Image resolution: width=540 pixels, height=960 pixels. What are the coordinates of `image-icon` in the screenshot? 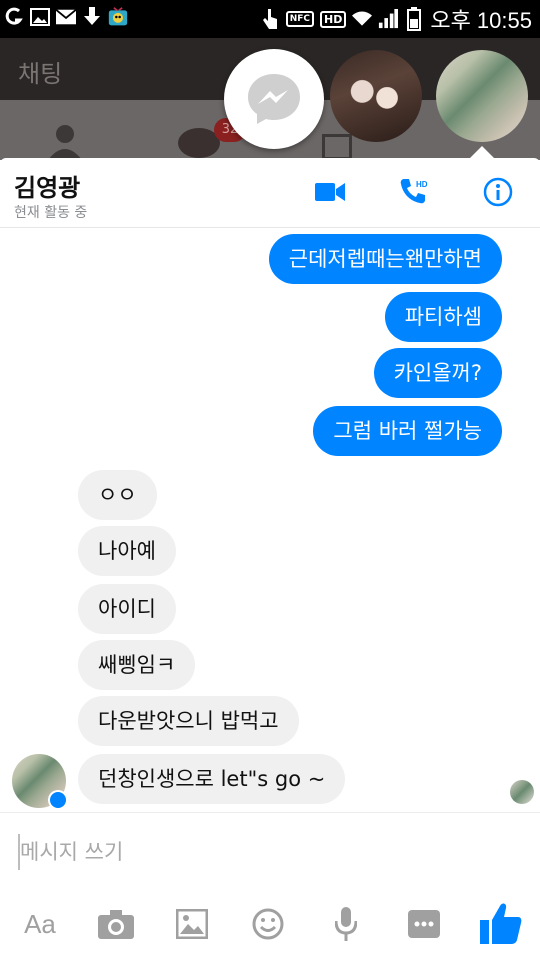 It's located at (192, 924).